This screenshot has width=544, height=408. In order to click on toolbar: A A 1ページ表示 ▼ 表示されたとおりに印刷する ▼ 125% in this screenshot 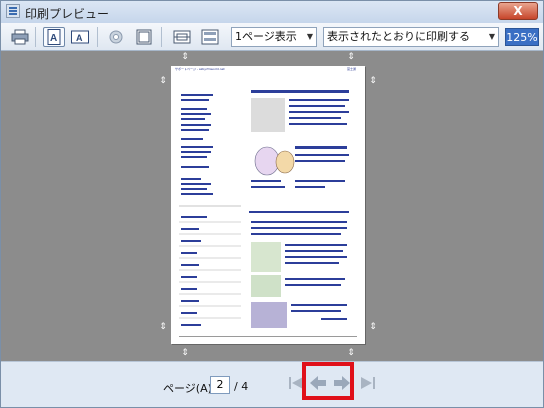, I will do `click(272, 37)`.